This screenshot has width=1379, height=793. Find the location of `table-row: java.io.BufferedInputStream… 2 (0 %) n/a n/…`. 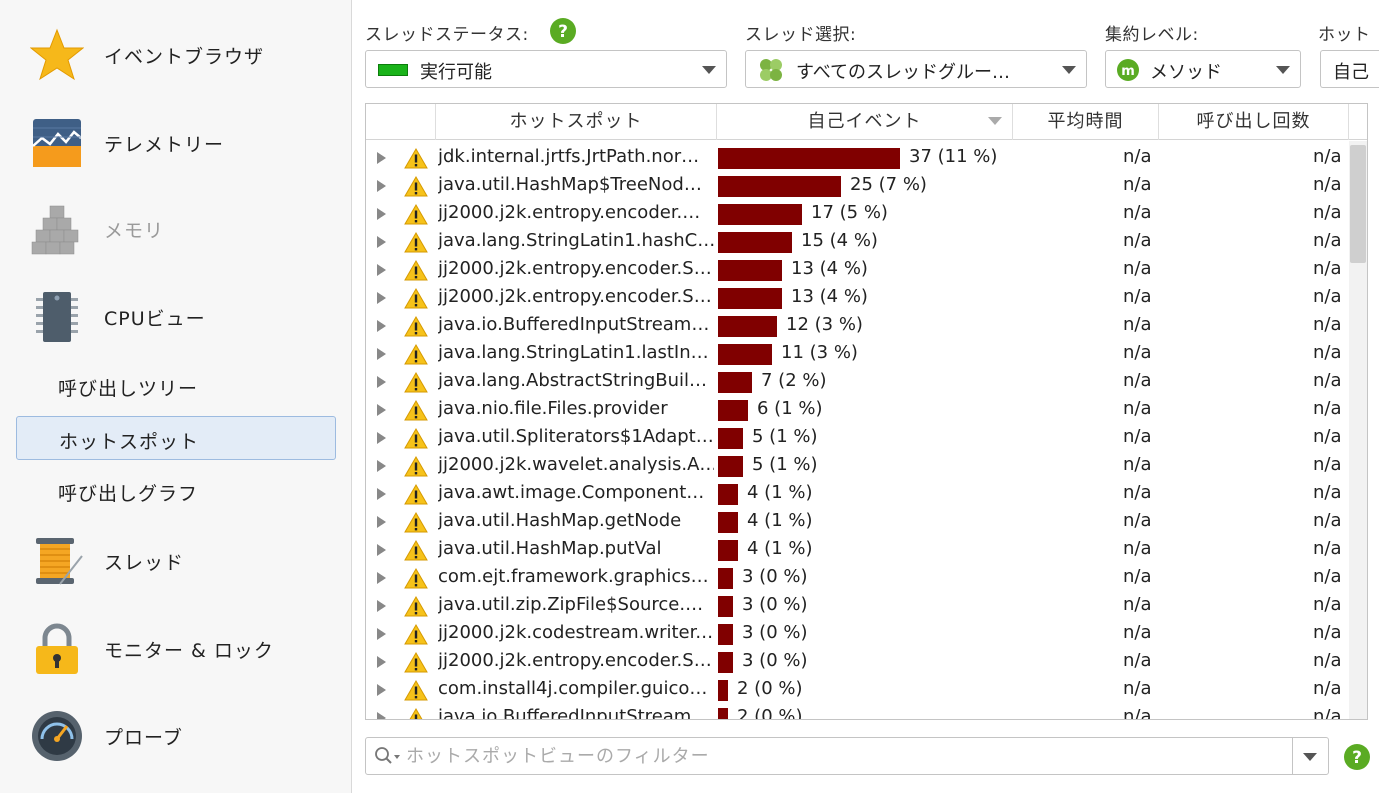

table-row: java.io.BufferedInputStream… 2 (0 %) n/a n/… is located at coordinates (858, 711).